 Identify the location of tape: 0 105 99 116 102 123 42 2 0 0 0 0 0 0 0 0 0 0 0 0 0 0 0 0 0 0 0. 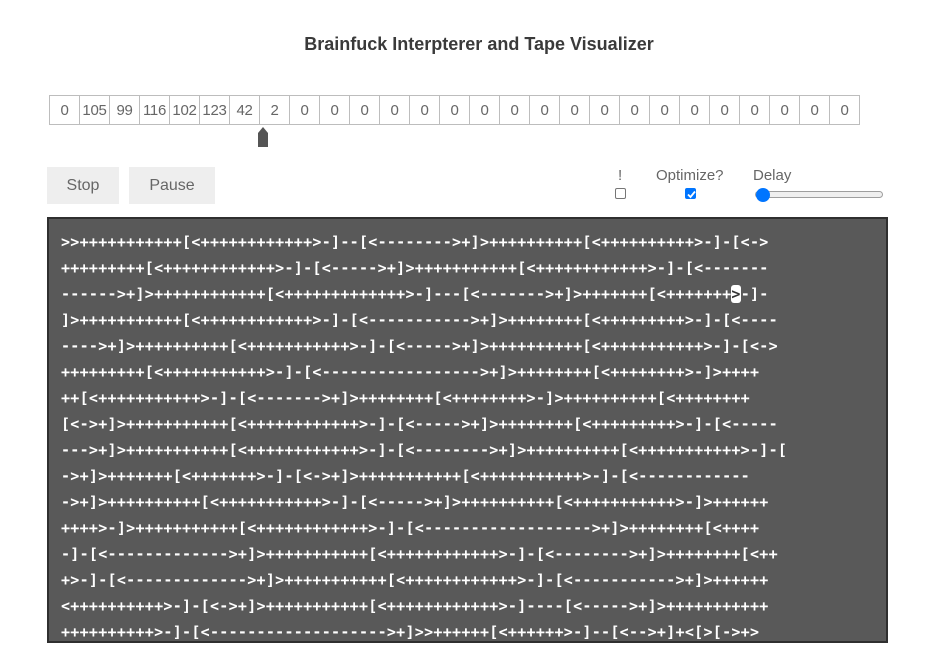
(454, 110).